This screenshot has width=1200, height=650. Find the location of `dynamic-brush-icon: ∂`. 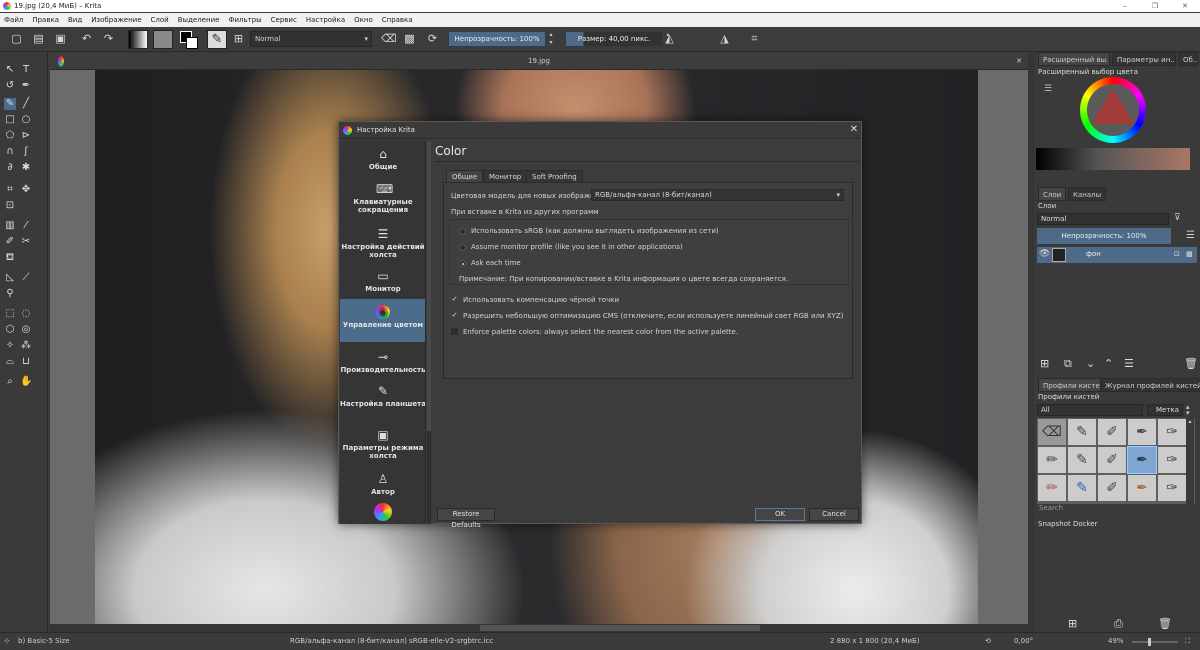

dynamic-brush-icon: ∂ is located at coordinates (10, 168).